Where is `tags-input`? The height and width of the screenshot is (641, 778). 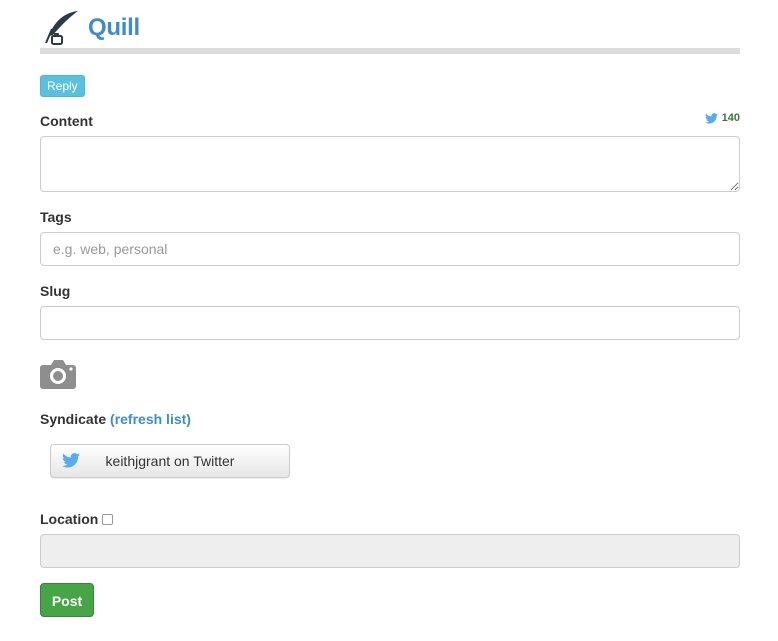 tags-input is located at coordinates (390, 249).